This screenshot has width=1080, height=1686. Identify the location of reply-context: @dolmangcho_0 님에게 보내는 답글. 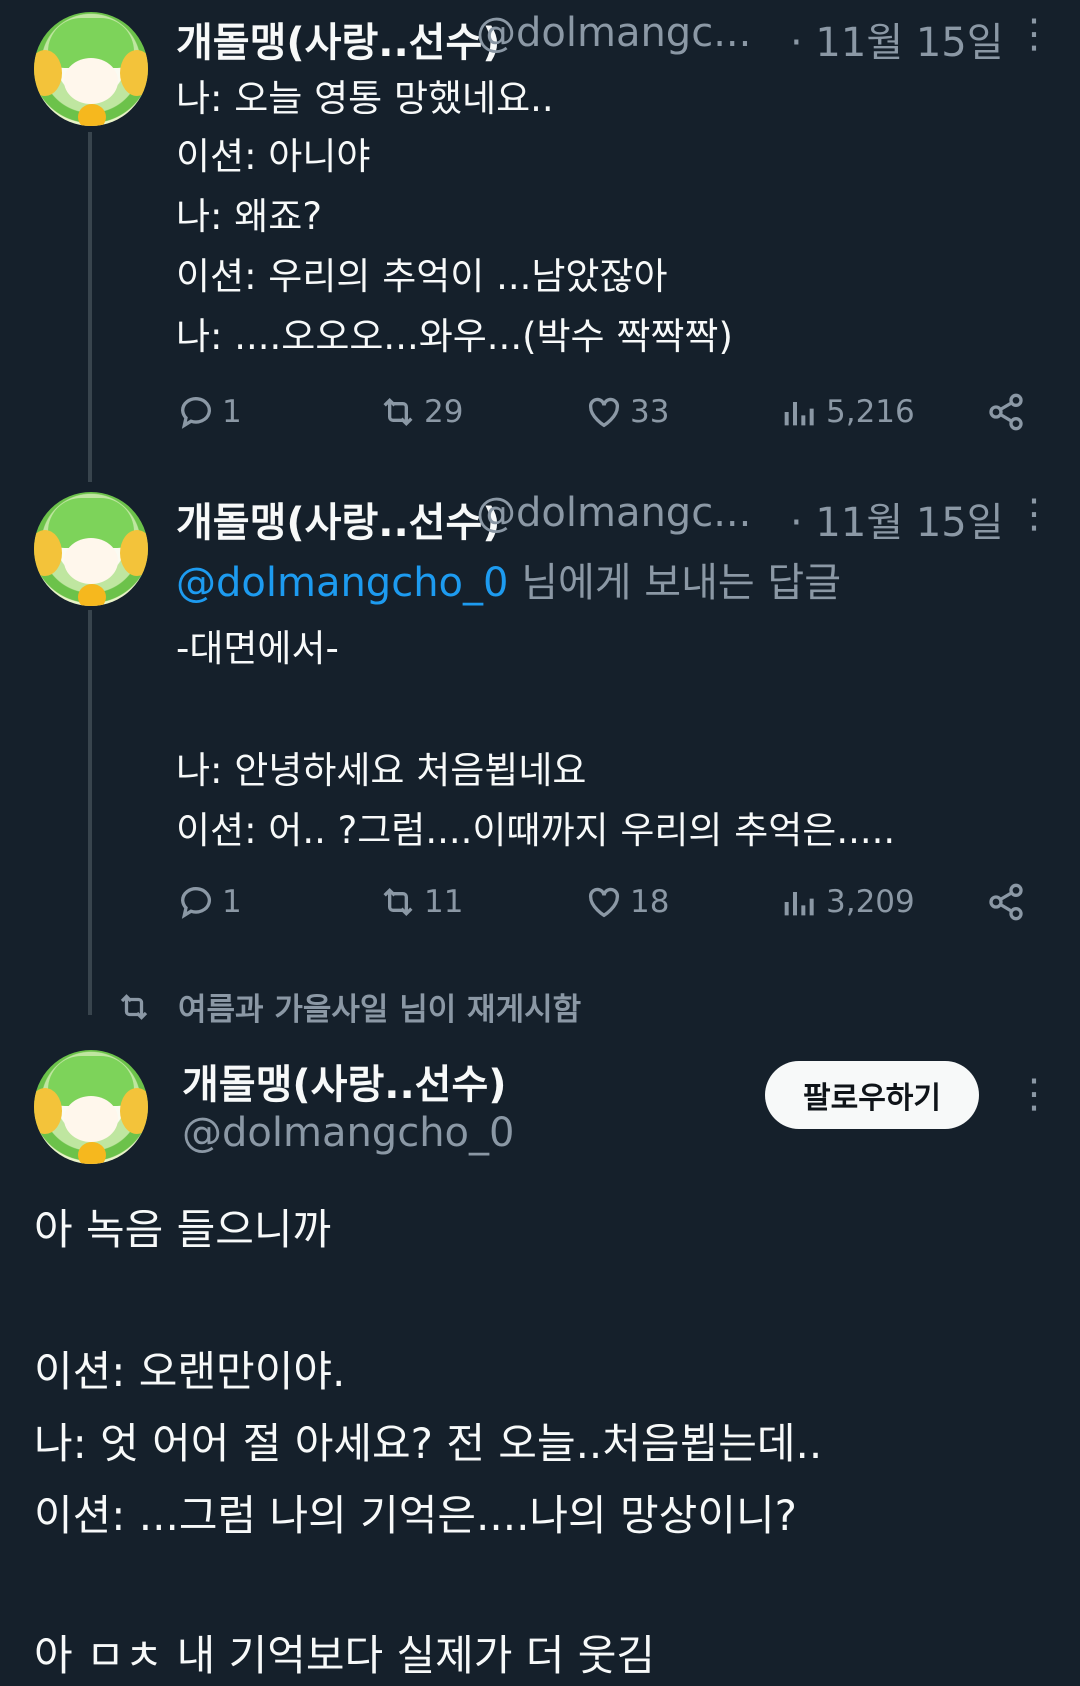
(508, 579).